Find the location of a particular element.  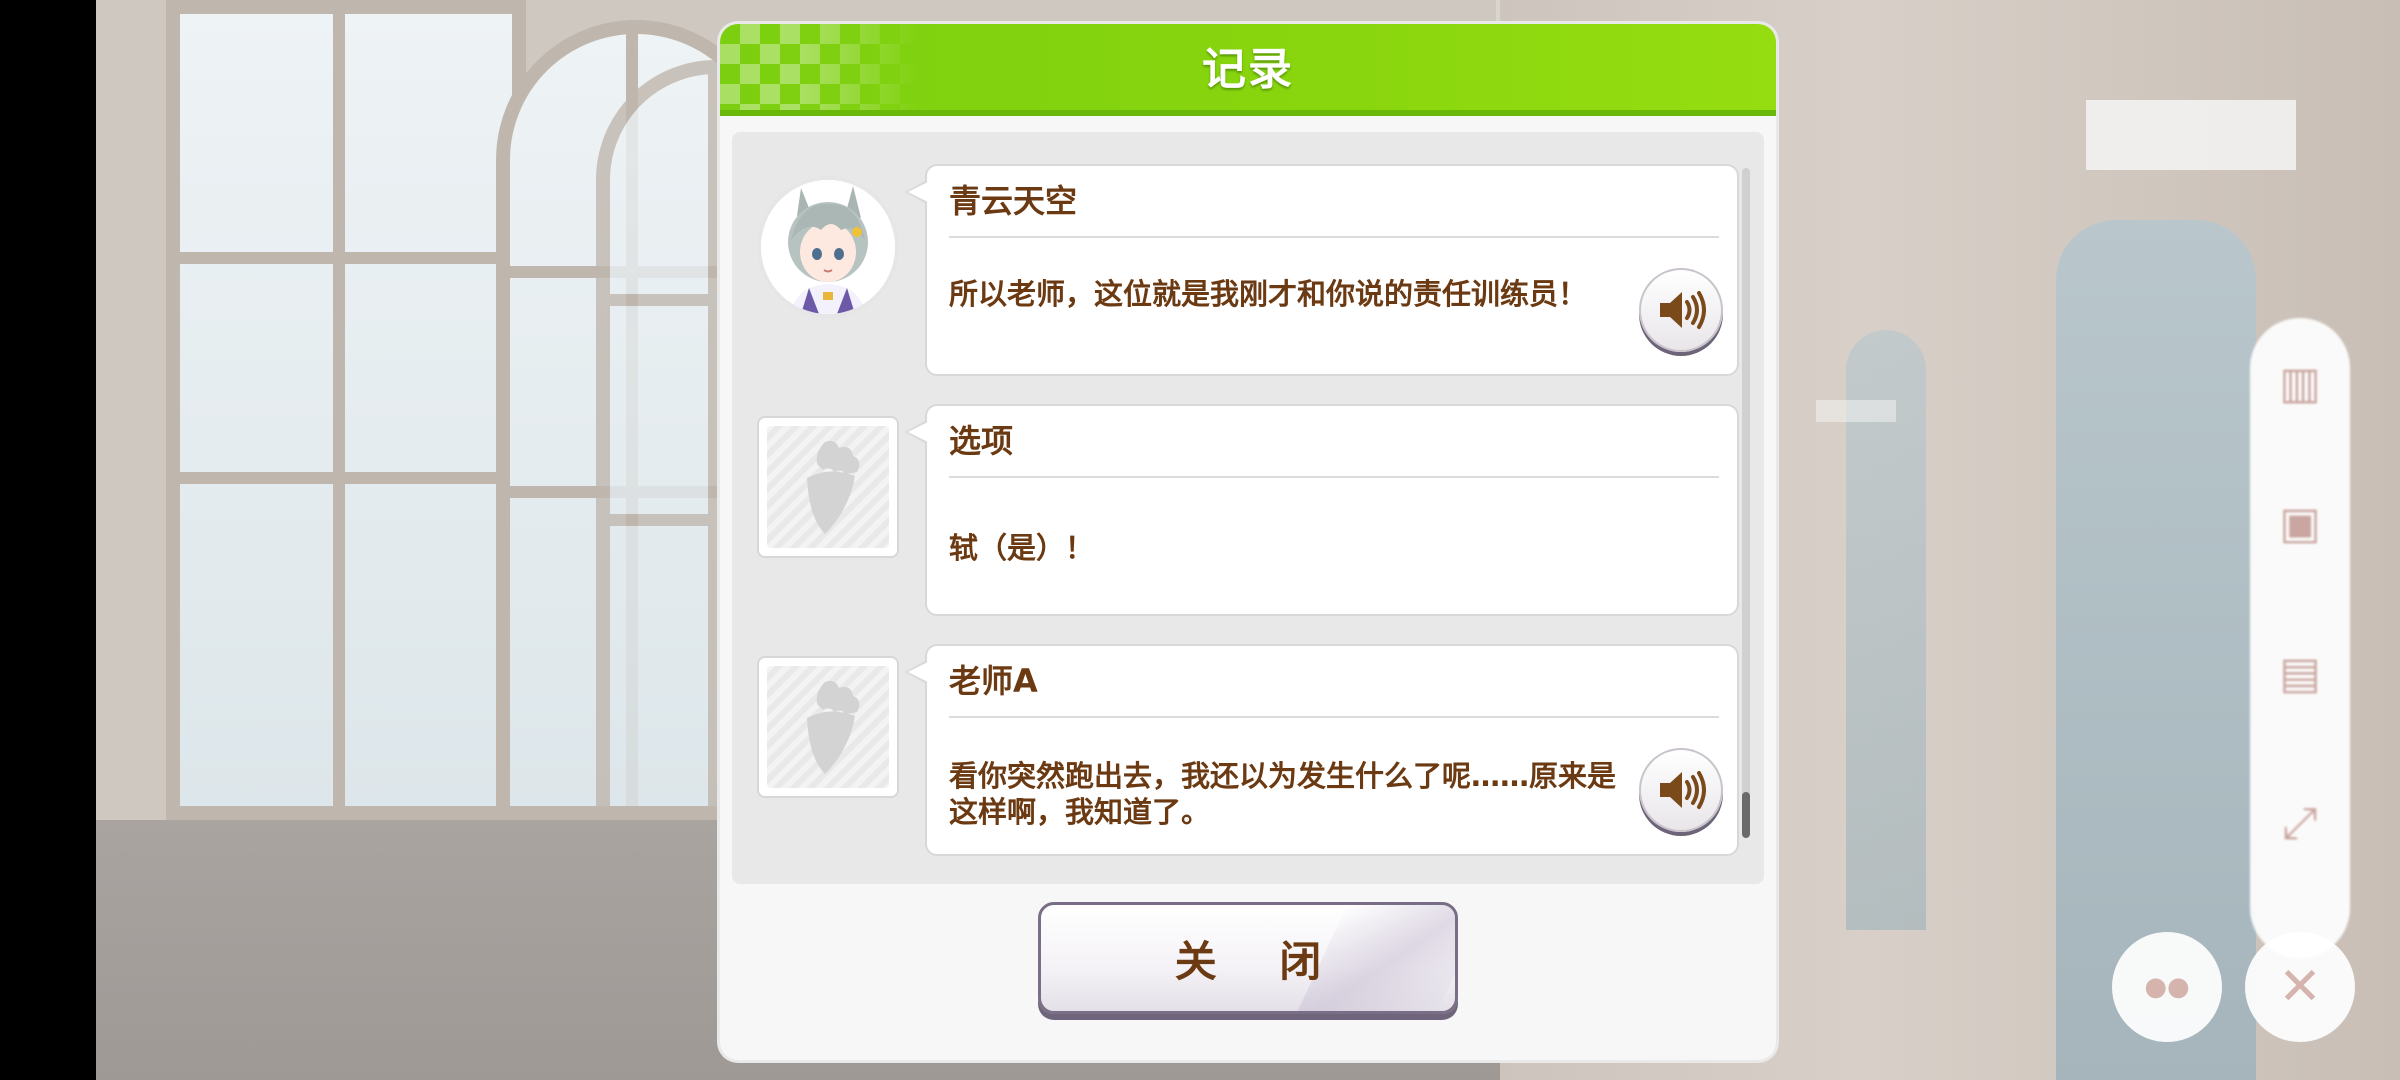

dialogue-text: 轼（是）！ is located at coordinates (1022, 548).